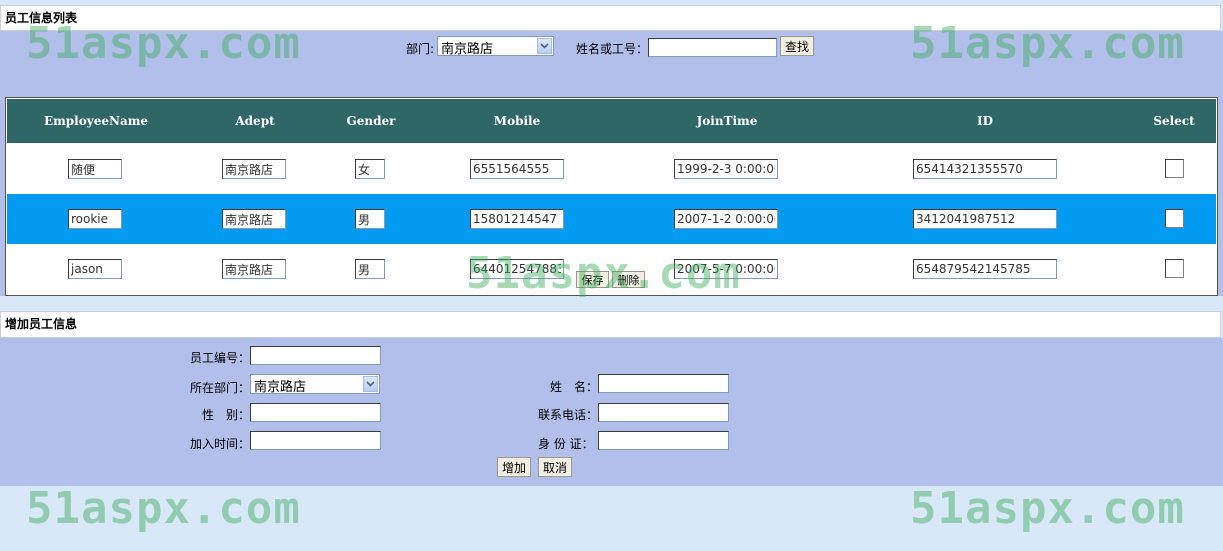  I want to click on col-header-mobile: Mobile, so click(517, 121).